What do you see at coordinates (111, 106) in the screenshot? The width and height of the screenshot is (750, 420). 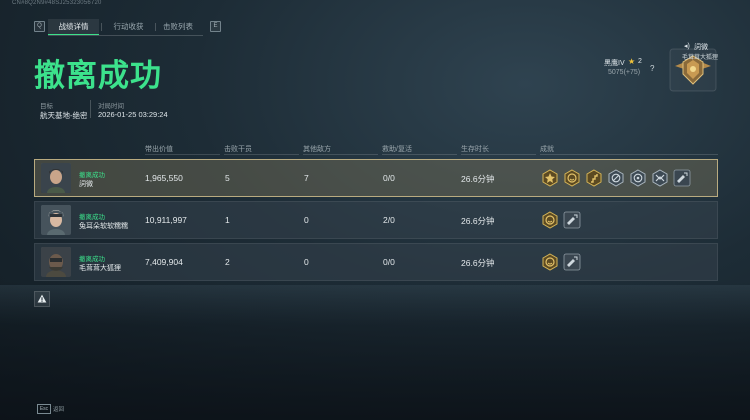 I see `match-time-label: 对局时间` at bounding box center [111, 106].